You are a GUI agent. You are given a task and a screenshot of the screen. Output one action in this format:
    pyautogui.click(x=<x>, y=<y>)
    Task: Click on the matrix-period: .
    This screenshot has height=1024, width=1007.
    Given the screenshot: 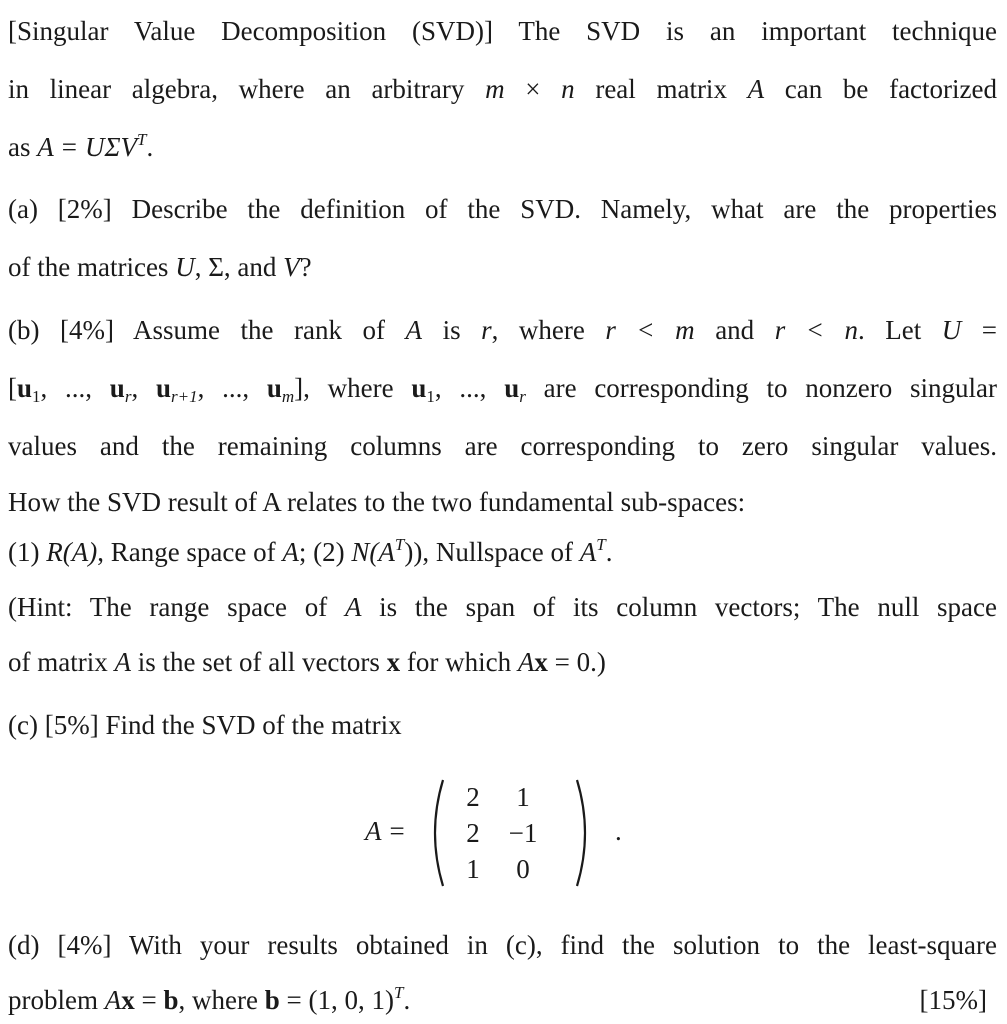 What is the action you would take?
    pyautogui.click(x=618, y=831)
    